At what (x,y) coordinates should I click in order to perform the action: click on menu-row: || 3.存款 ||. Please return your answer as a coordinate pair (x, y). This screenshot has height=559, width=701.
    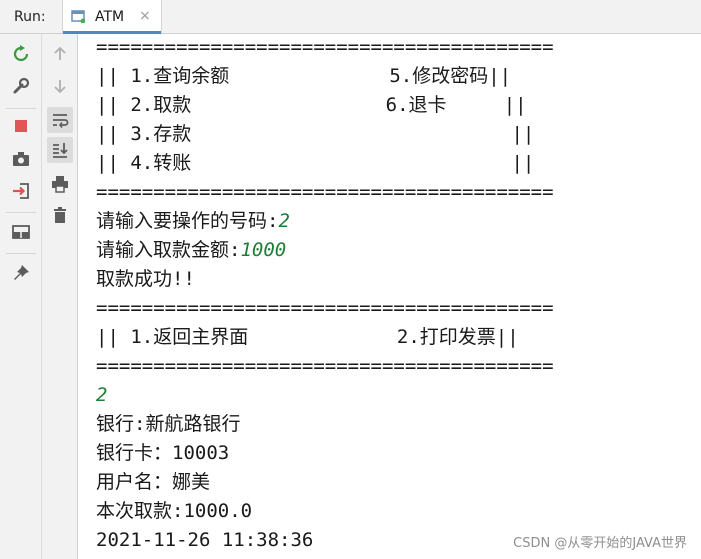
    Looking at the image, I should click on (315, 134).